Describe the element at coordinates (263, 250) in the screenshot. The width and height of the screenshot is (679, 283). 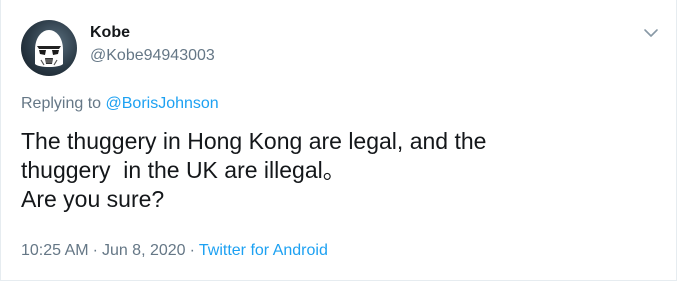
I see `tweet-source-link: Twitter for Android` at that location.